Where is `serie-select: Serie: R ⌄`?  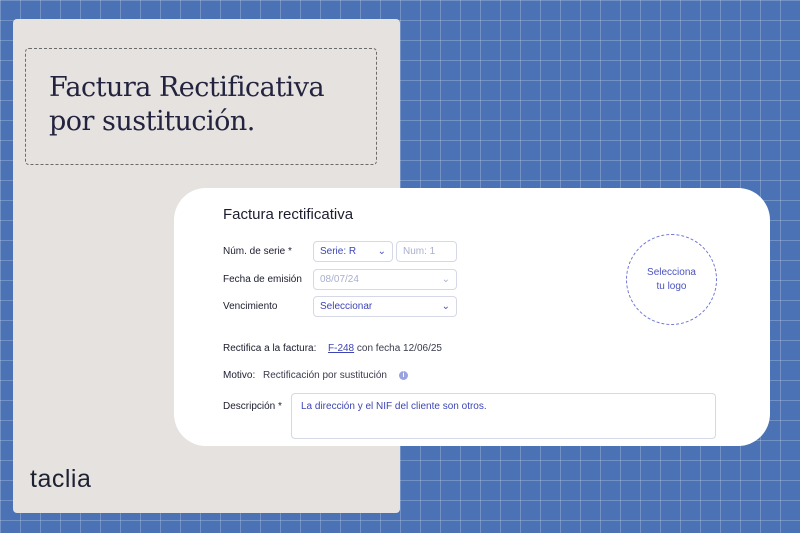
serie-select: Serie: R ⌄ is located at coordinates (353, 251).